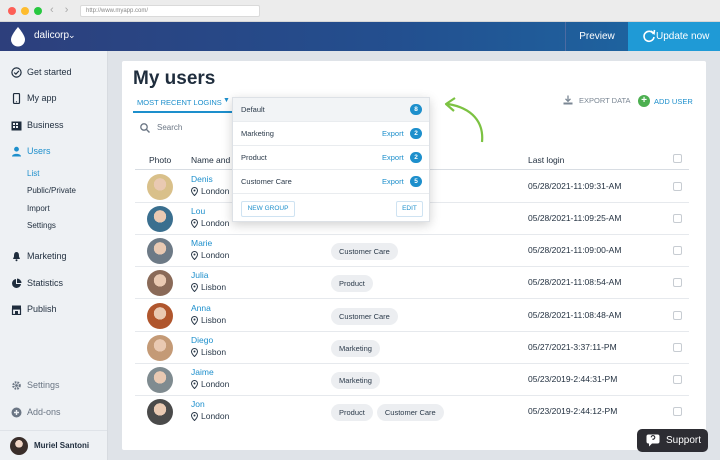  What do you see at coordinates (665, 101) in the screenshot?
I see `add-user-button: + ADD USER` at bounding box center [665, 101].